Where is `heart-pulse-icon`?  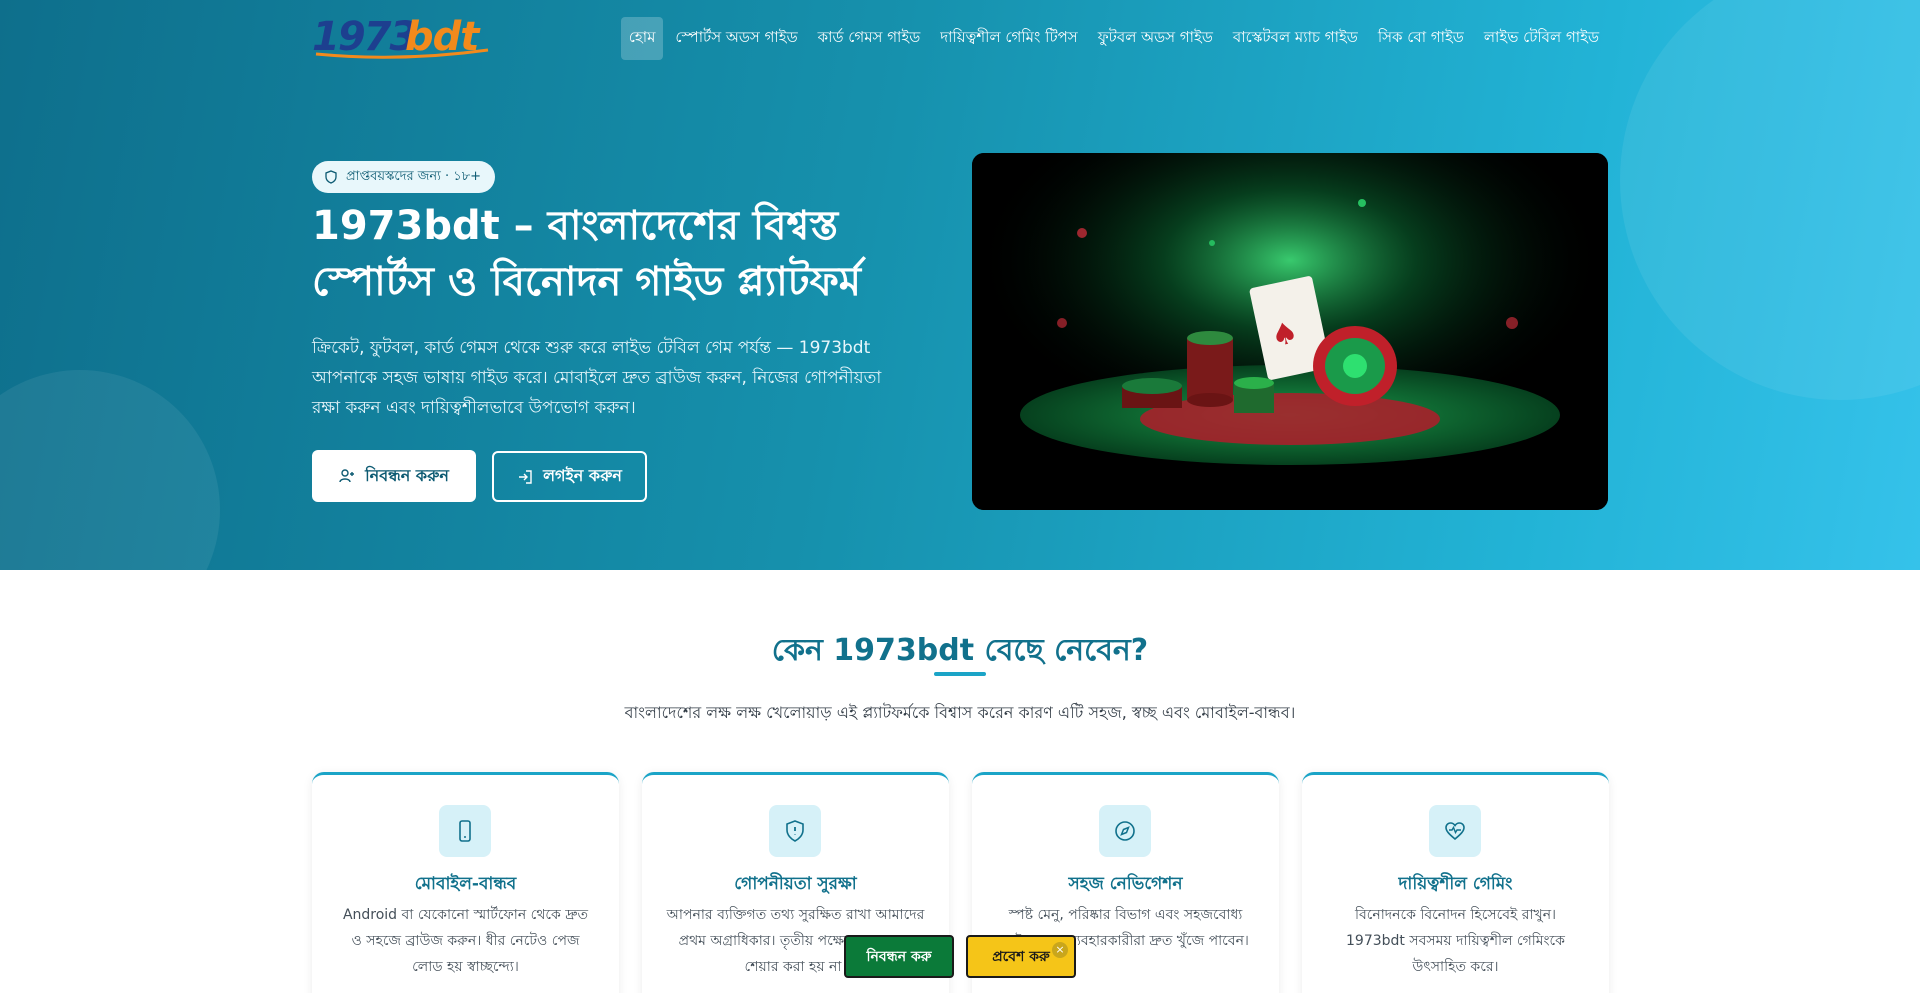
heart-pulse-icon is located at coordinates (1455, 831).